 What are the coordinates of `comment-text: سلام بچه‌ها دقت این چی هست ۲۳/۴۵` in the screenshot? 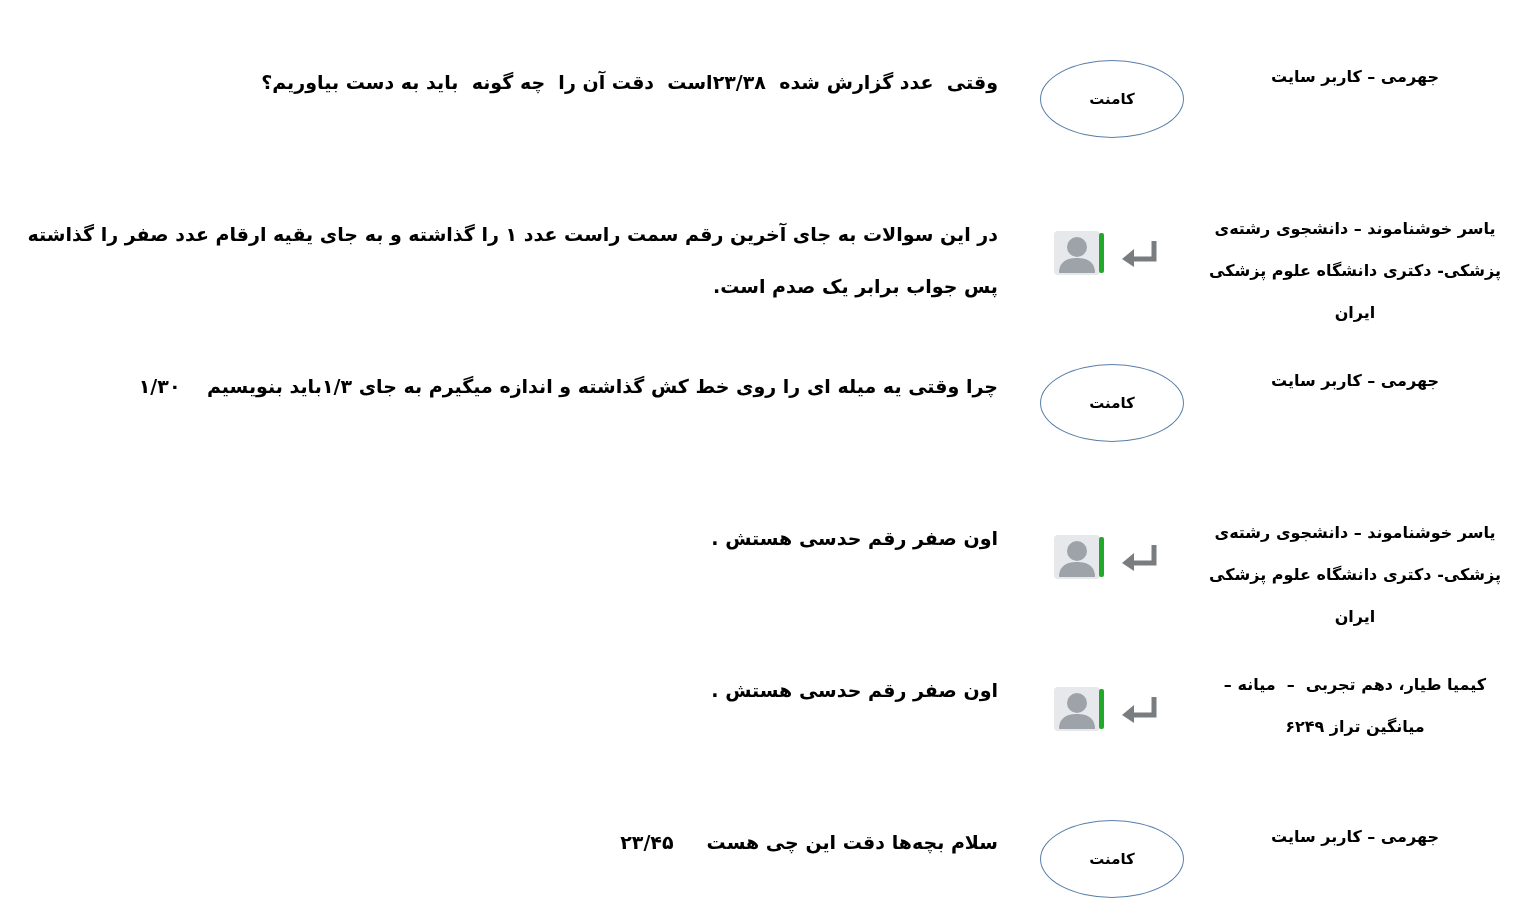 It's located at (808, 843).